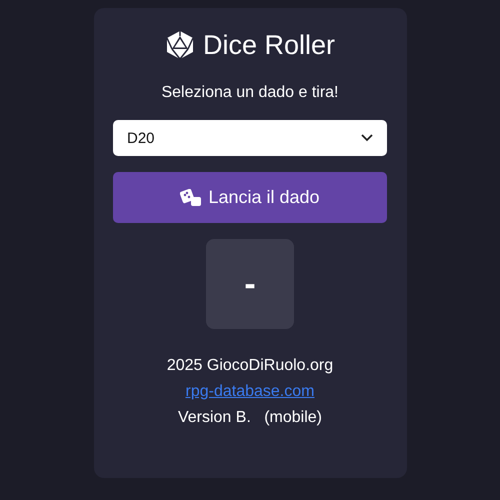 This screenshot has height=500, width=500. What do you see at coordinates (250, 284) in the screenshot?
I see `roll-result: -` at bounding box center [250, 284].